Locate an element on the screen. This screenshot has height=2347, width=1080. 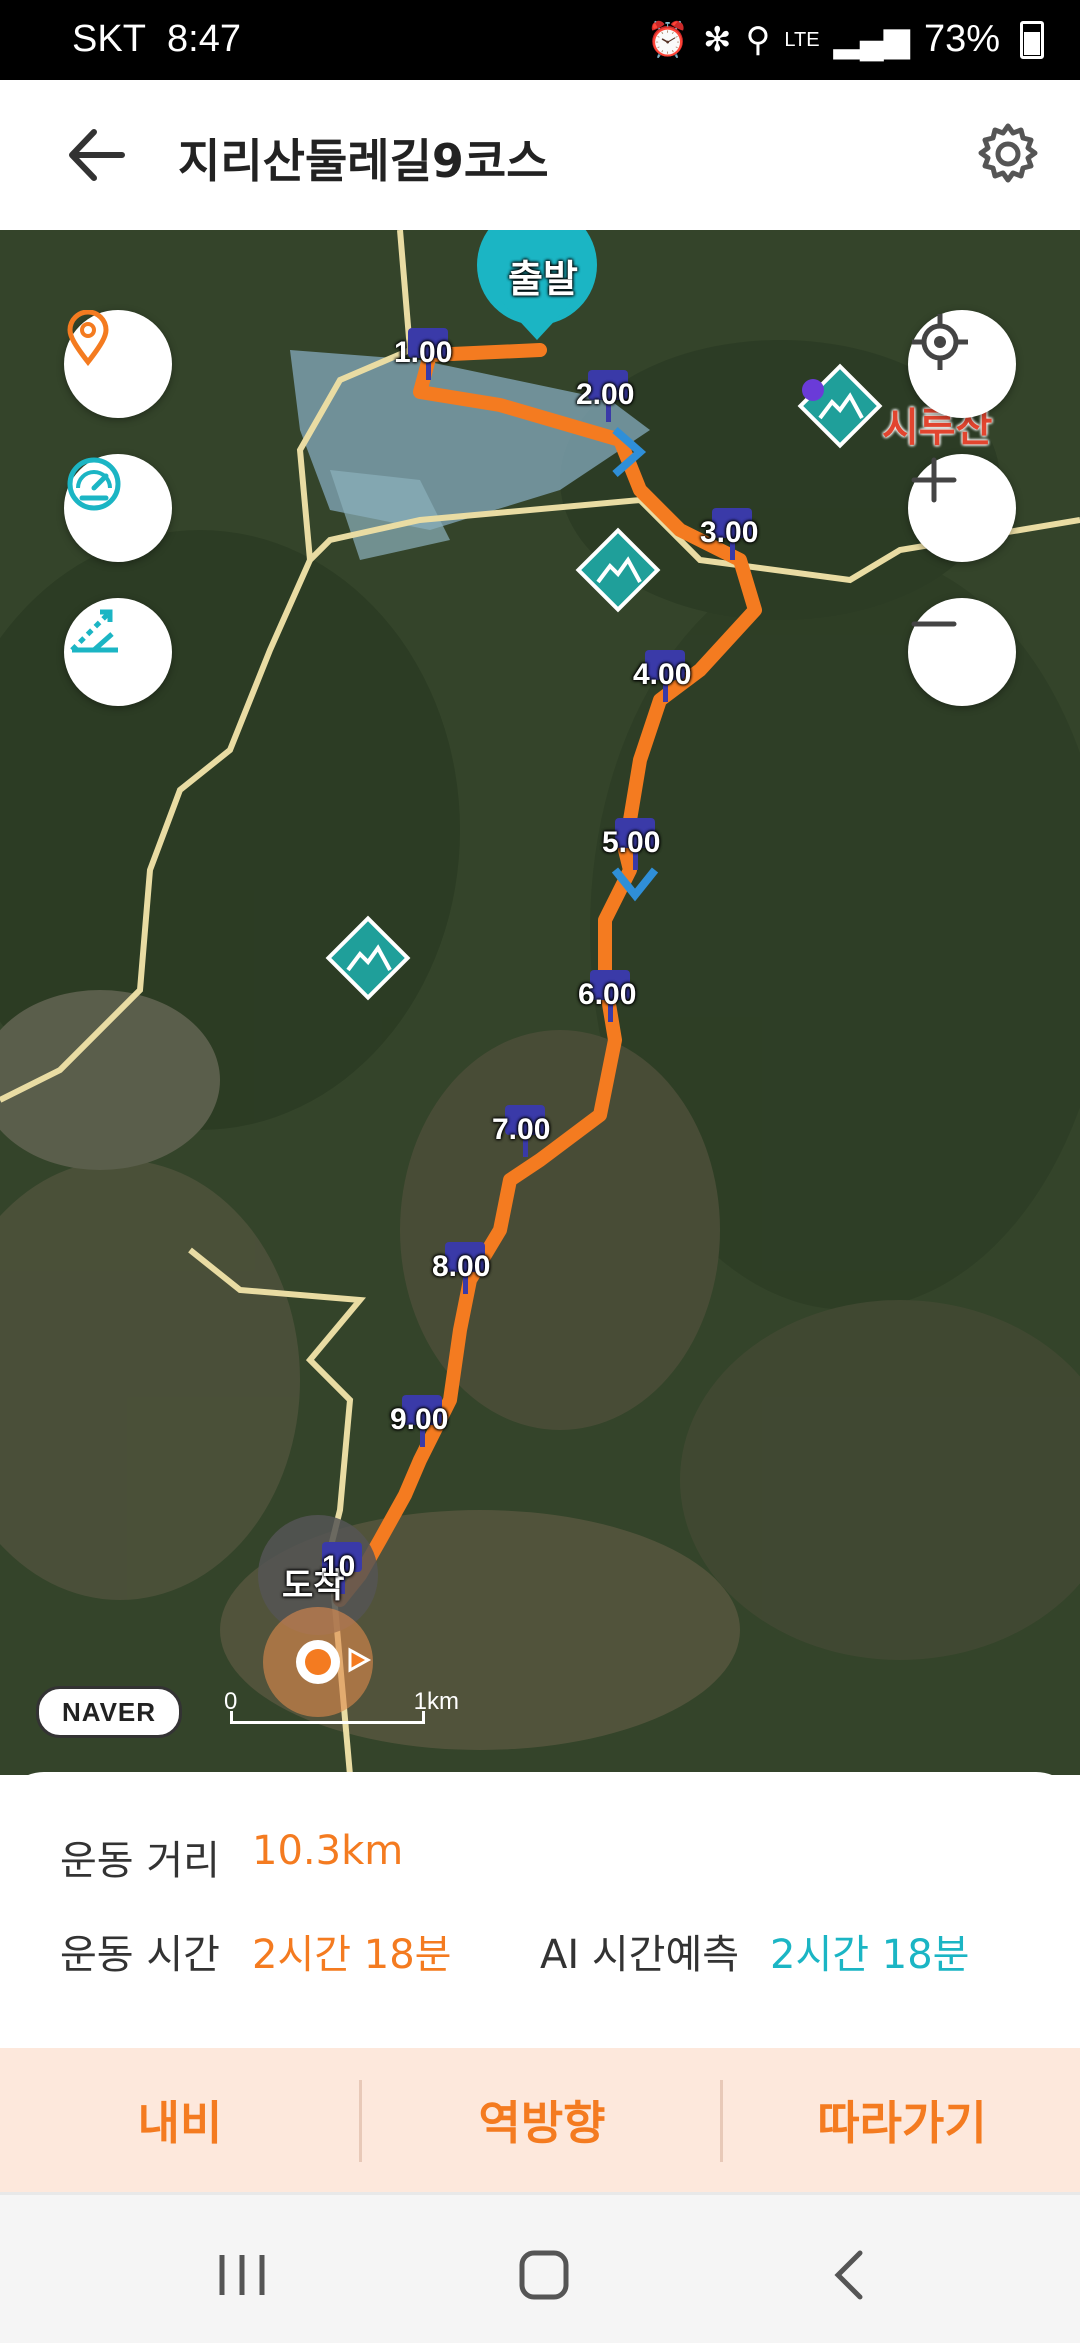
page-title: 지리산둘레길9코스 is located at coordinates (363, 161).